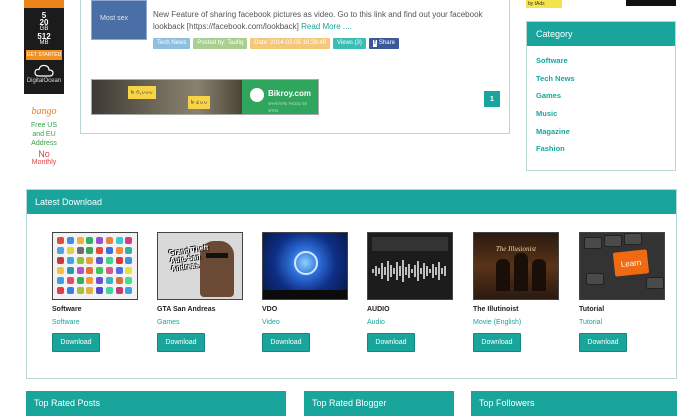 The width and height of the screenshot is (700, 416). I want to click on tads-label: by tAds, so click(544, 4).